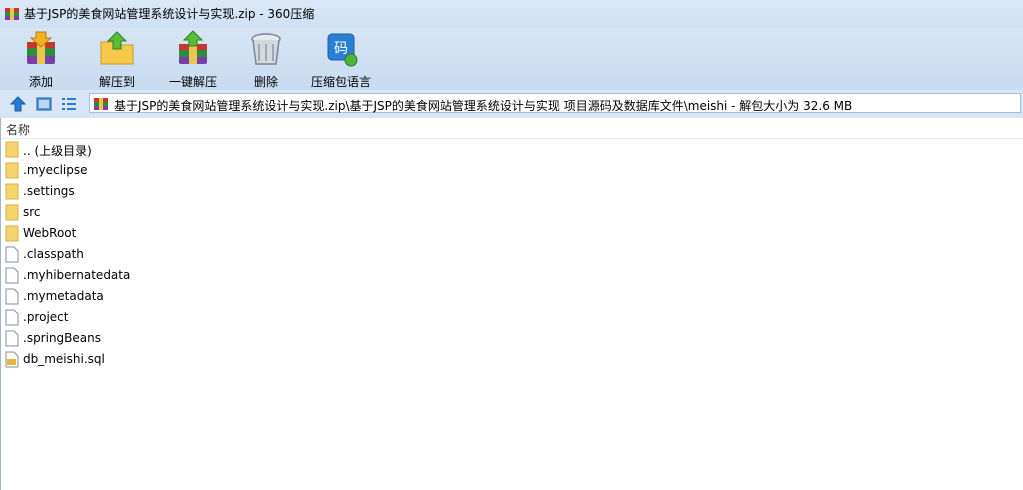  I want to click on list-item: db_meishi.sql, so click(511, 359).